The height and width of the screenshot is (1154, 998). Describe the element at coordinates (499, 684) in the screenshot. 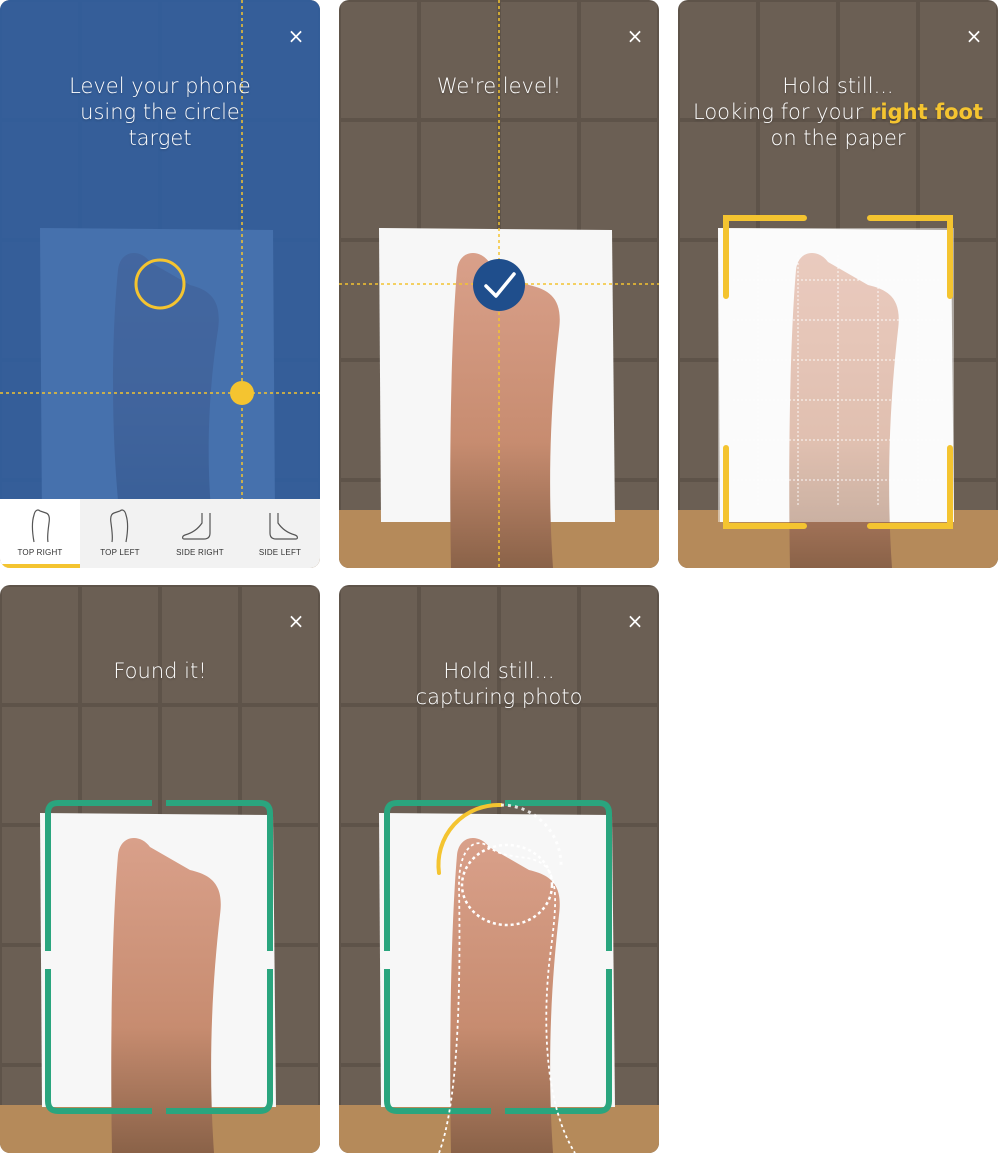

I see `instruction-text: Hold still... capturing photo` at that location.